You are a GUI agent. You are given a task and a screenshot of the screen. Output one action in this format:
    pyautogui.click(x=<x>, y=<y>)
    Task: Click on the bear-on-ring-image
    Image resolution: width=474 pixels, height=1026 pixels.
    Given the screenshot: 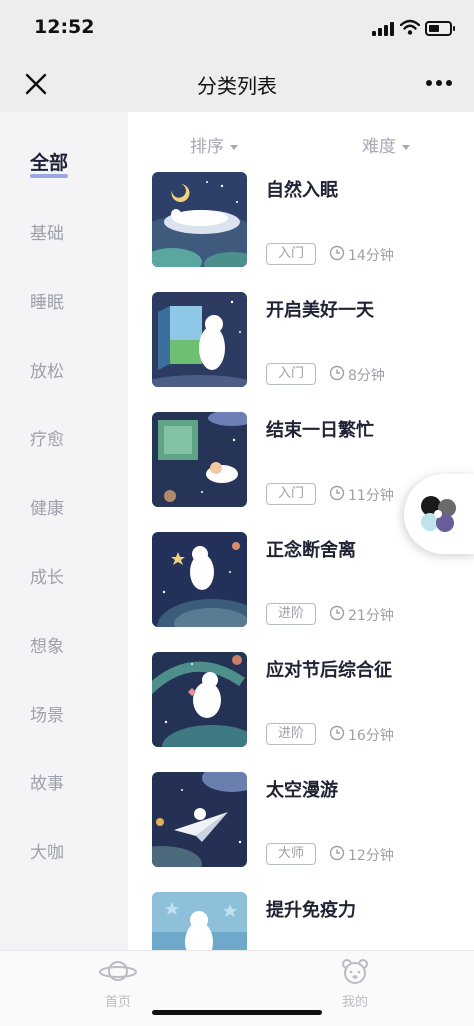 What is the action you would take?
    pyautogui.click(x=199, y=699)
    